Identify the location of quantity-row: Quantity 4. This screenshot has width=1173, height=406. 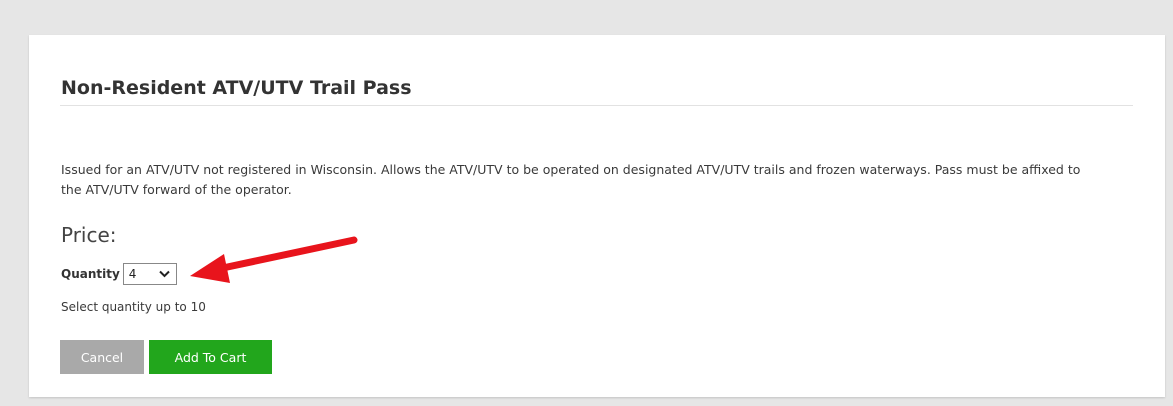
(119, 274).